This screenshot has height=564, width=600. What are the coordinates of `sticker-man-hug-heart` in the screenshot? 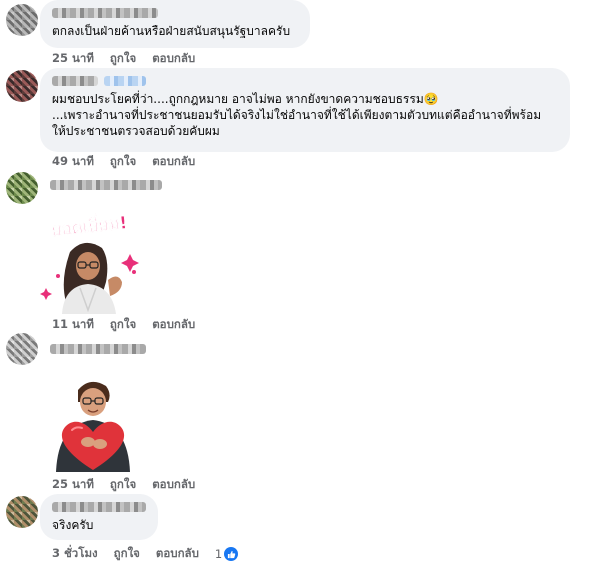 It's located at (96, 424).